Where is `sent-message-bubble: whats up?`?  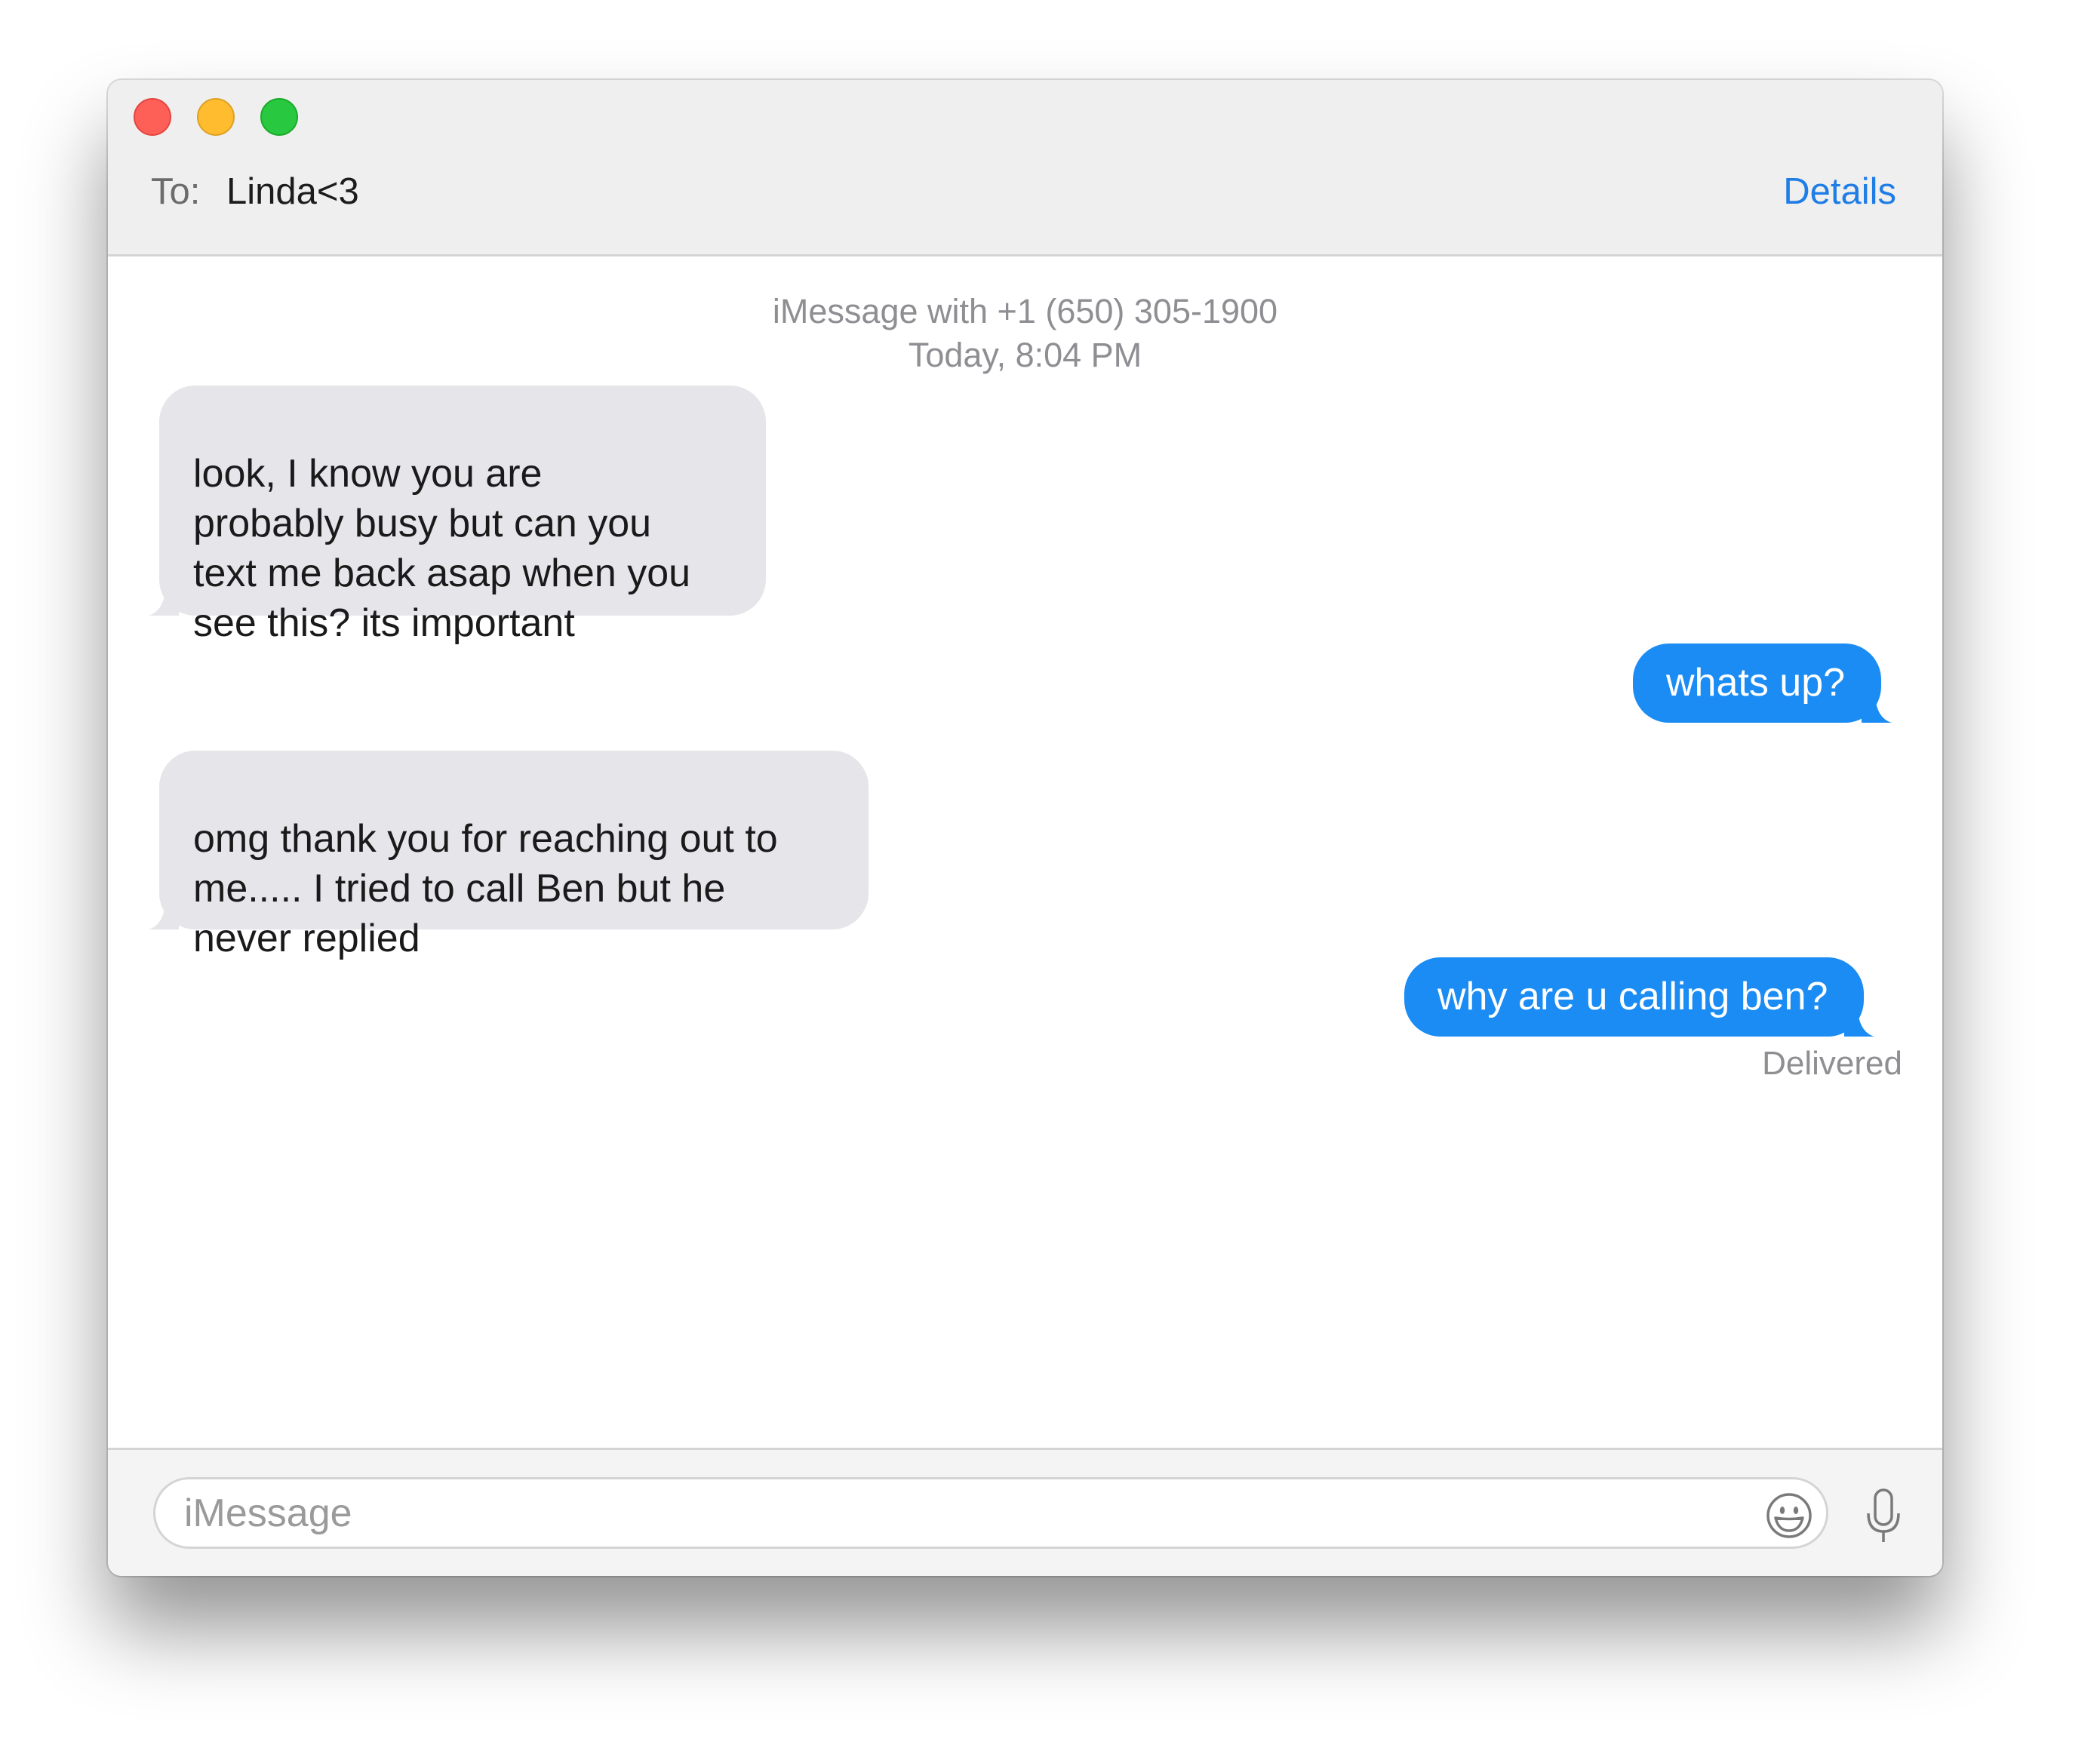
sent-message-bubble: whats up? is located at coordinates (1762, 683).